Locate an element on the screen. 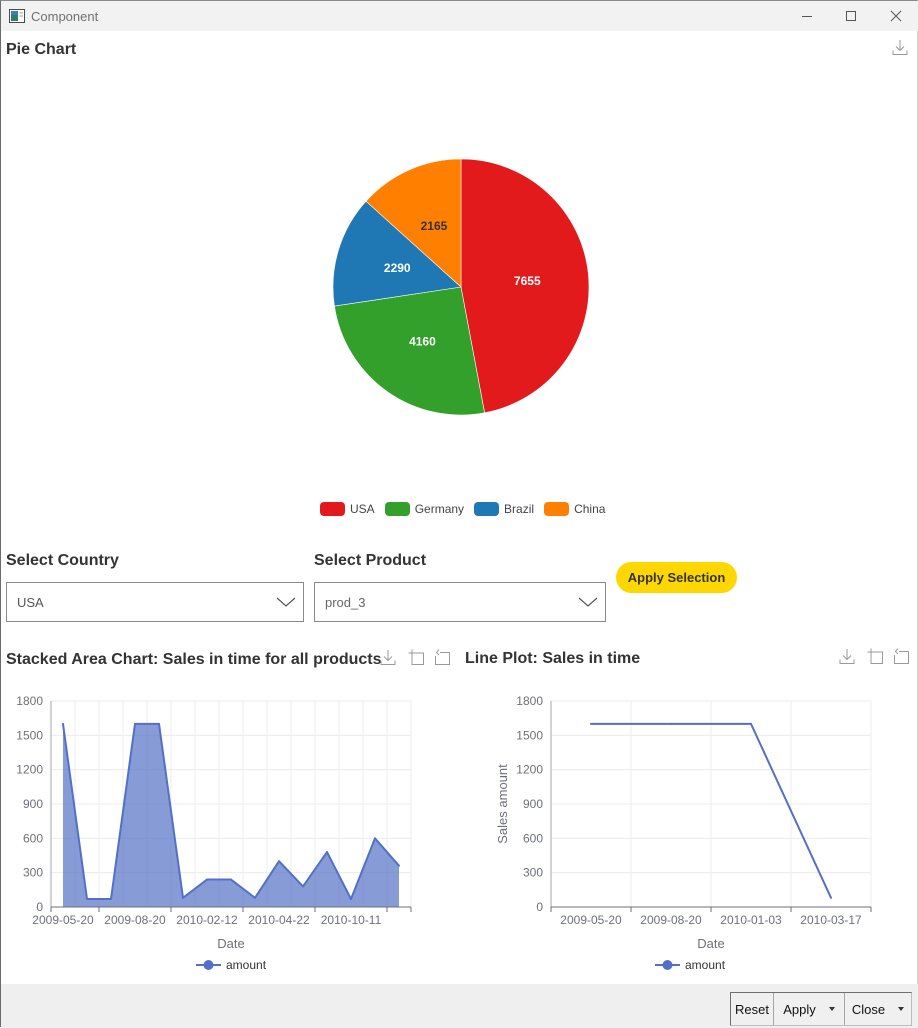  maximize-button is located at coordinates (851, 16).